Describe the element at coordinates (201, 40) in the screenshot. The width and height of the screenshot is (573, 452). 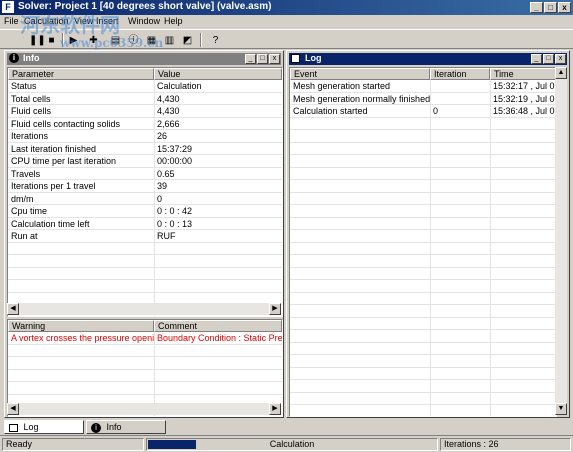
I see `toolbar-separator` at that location.